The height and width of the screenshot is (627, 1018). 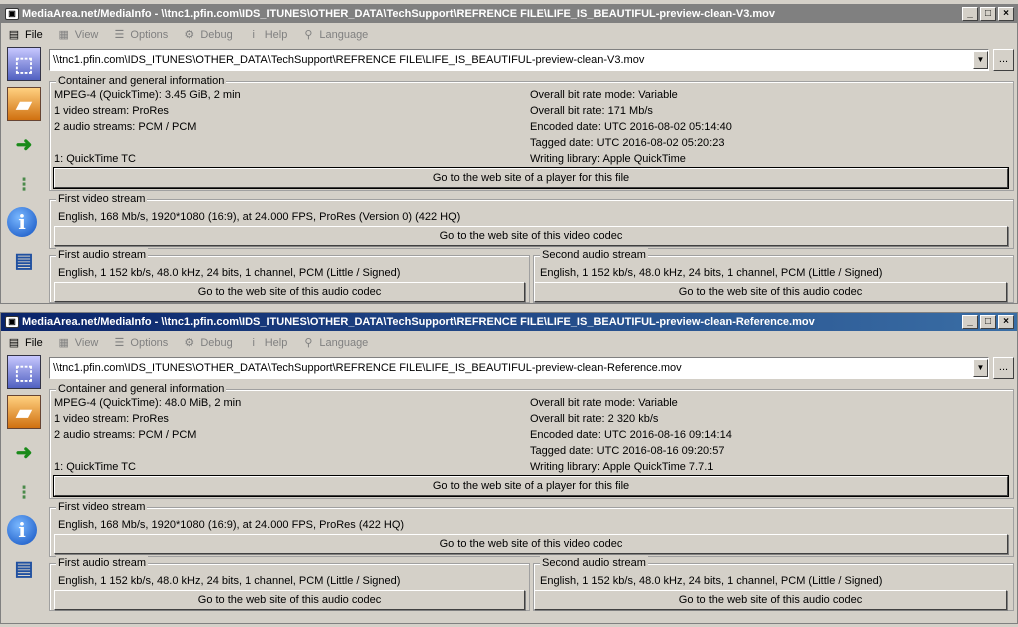 I want to click on group-legend: Second audio stream, so click(x=594, y=563).